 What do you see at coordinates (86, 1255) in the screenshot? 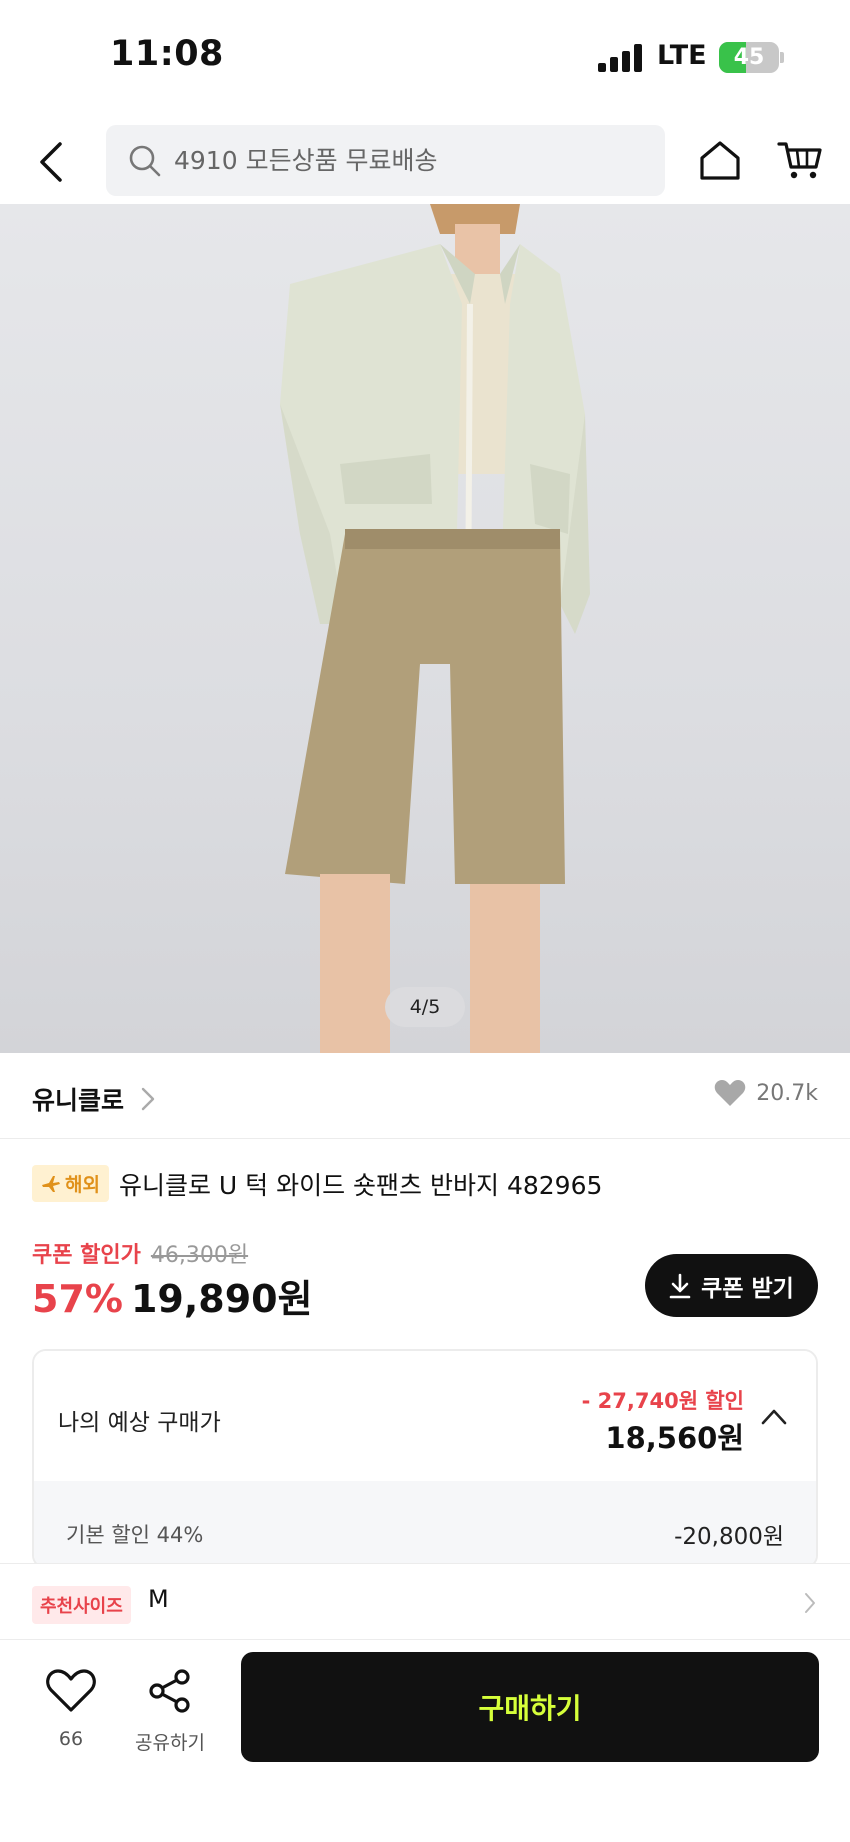
I see `coupon-price-label: 쿠폰 할인가` at bounding box center [86, 1255].